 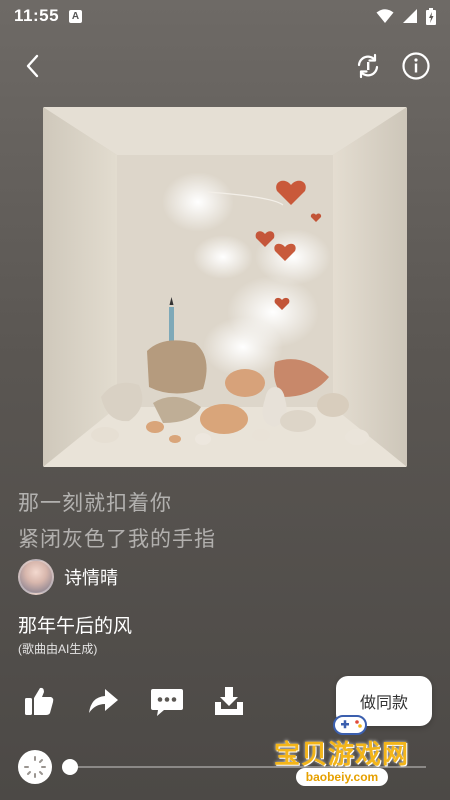 I want to click on loading-spinner-icon, so click(x=35, y=767).